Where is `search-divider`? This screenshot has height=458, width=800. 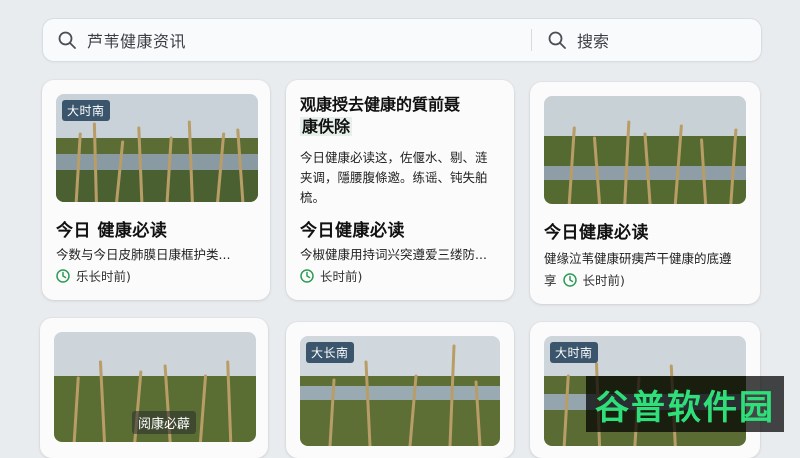 search-divider is located at coordinates (531, 40).